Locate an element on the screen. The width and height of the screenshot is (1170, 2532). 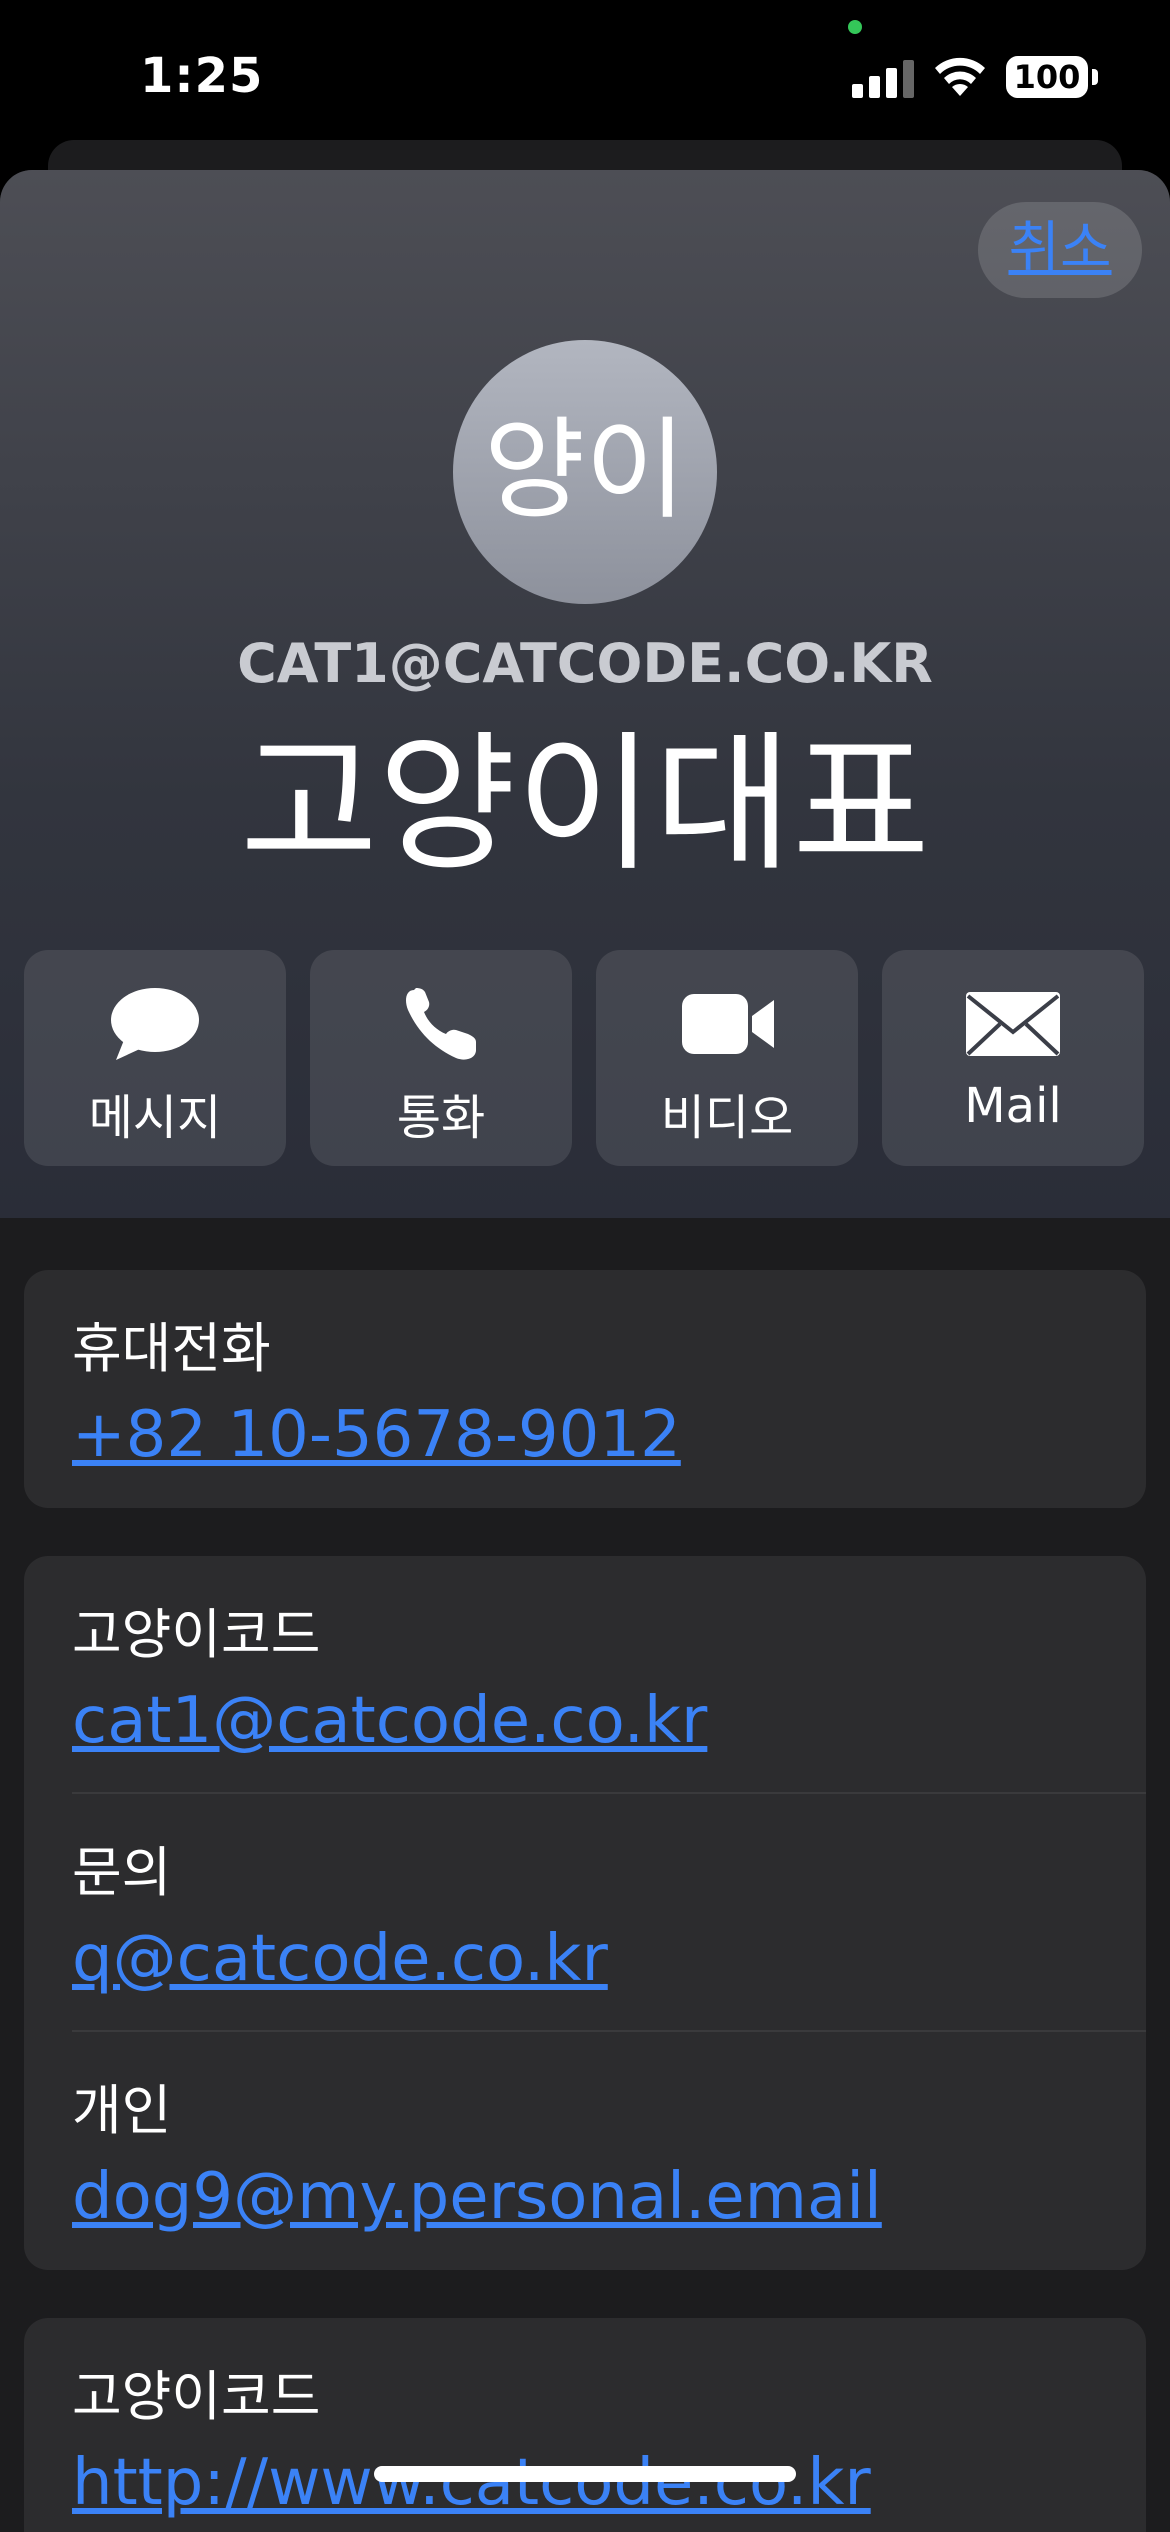
video-label: 비디오 is located at coordinates (727, 1118).